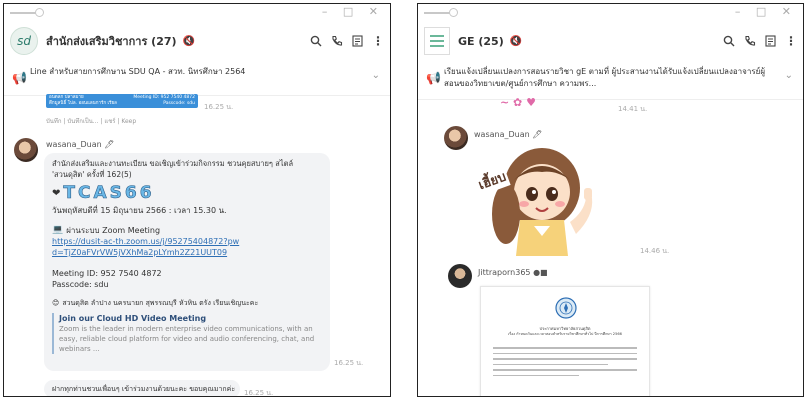 This screenshot has width=807, height=400. What do you see at coordinates (437, 41) in the screenshot?
I see `group-avatar` at bounding box center [437, 41].